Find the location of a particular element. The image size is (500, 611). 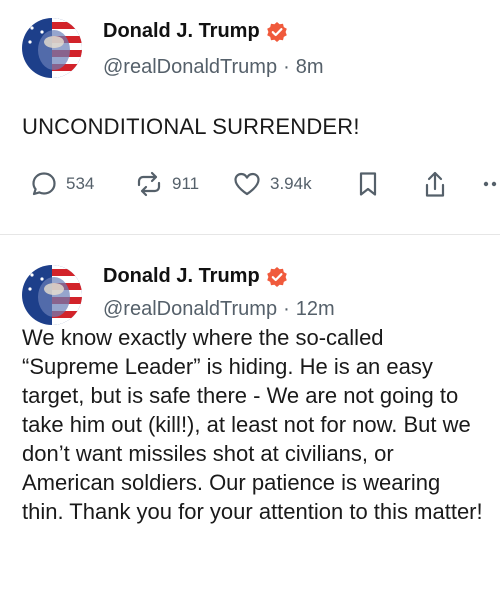

bookmark-button is located at coordinates (368, 184).